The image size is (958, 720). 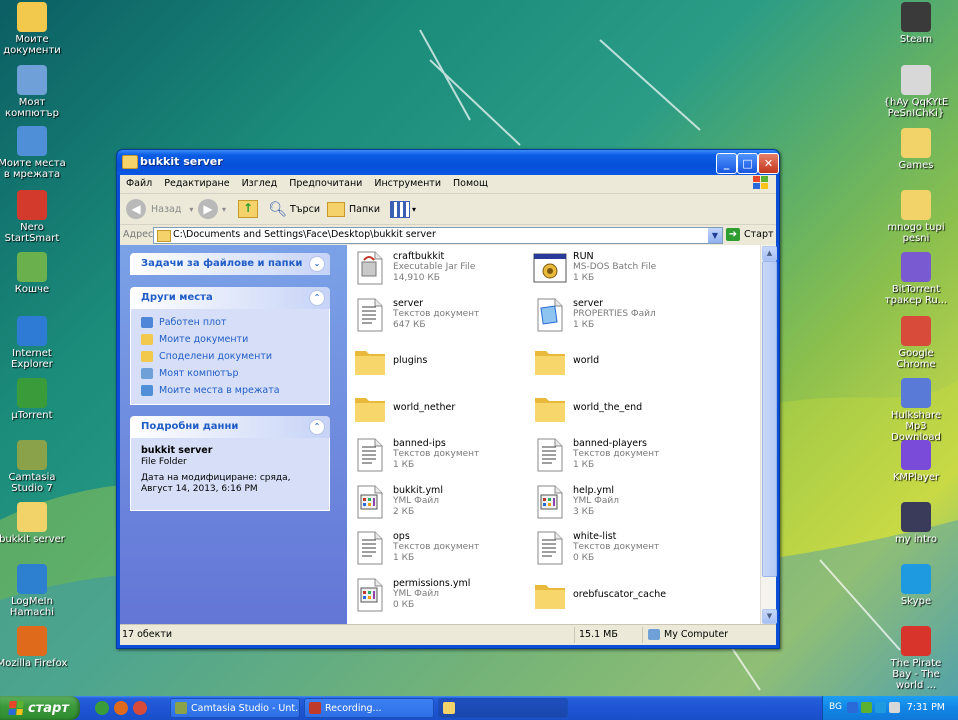 I want to click on folder-item: world_the_end, so click(x=623, y=409).